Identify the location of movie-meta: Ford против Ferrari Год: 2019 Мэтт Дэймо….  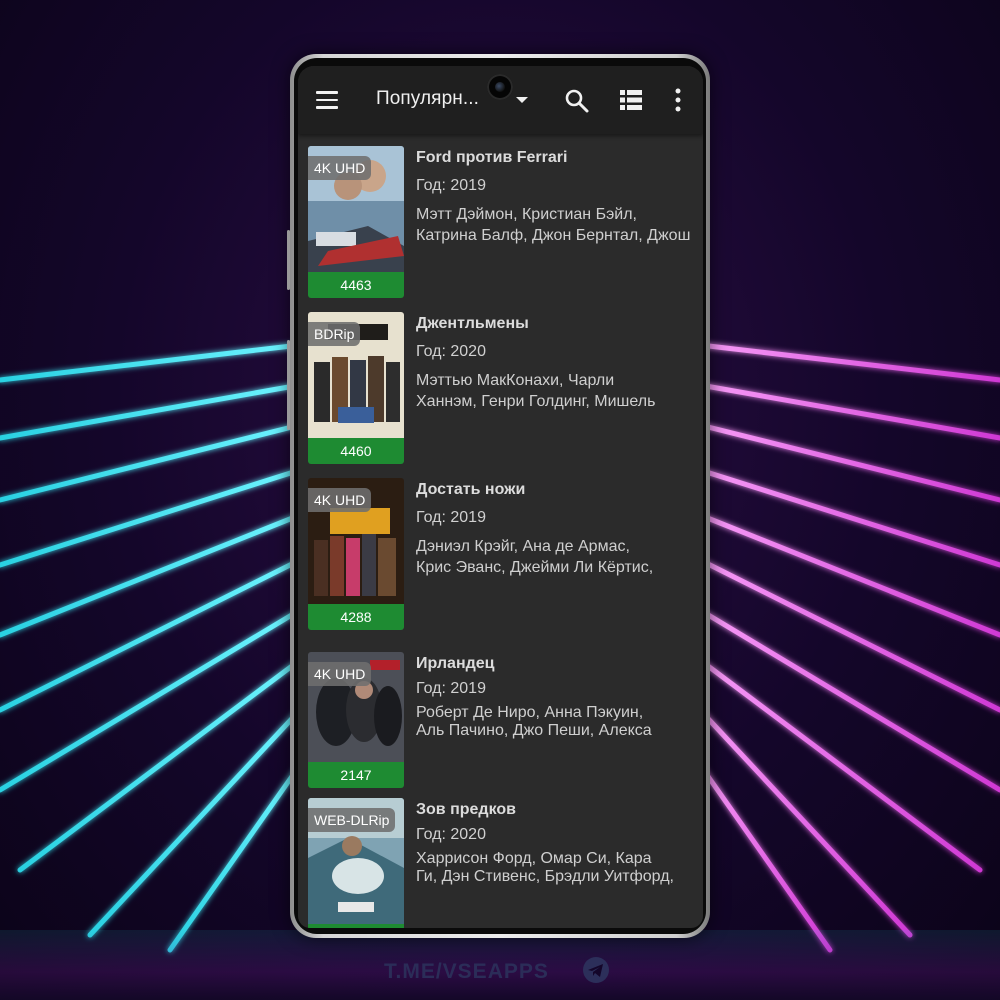
(556, 197).